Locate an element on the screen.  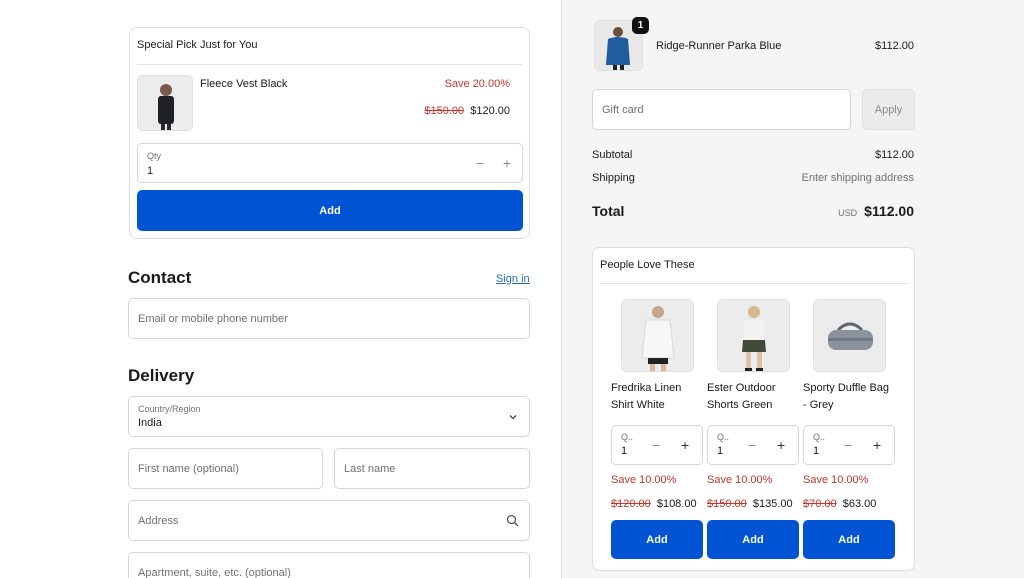
sale-price: $120.00 is located at coordinates (490, 111).